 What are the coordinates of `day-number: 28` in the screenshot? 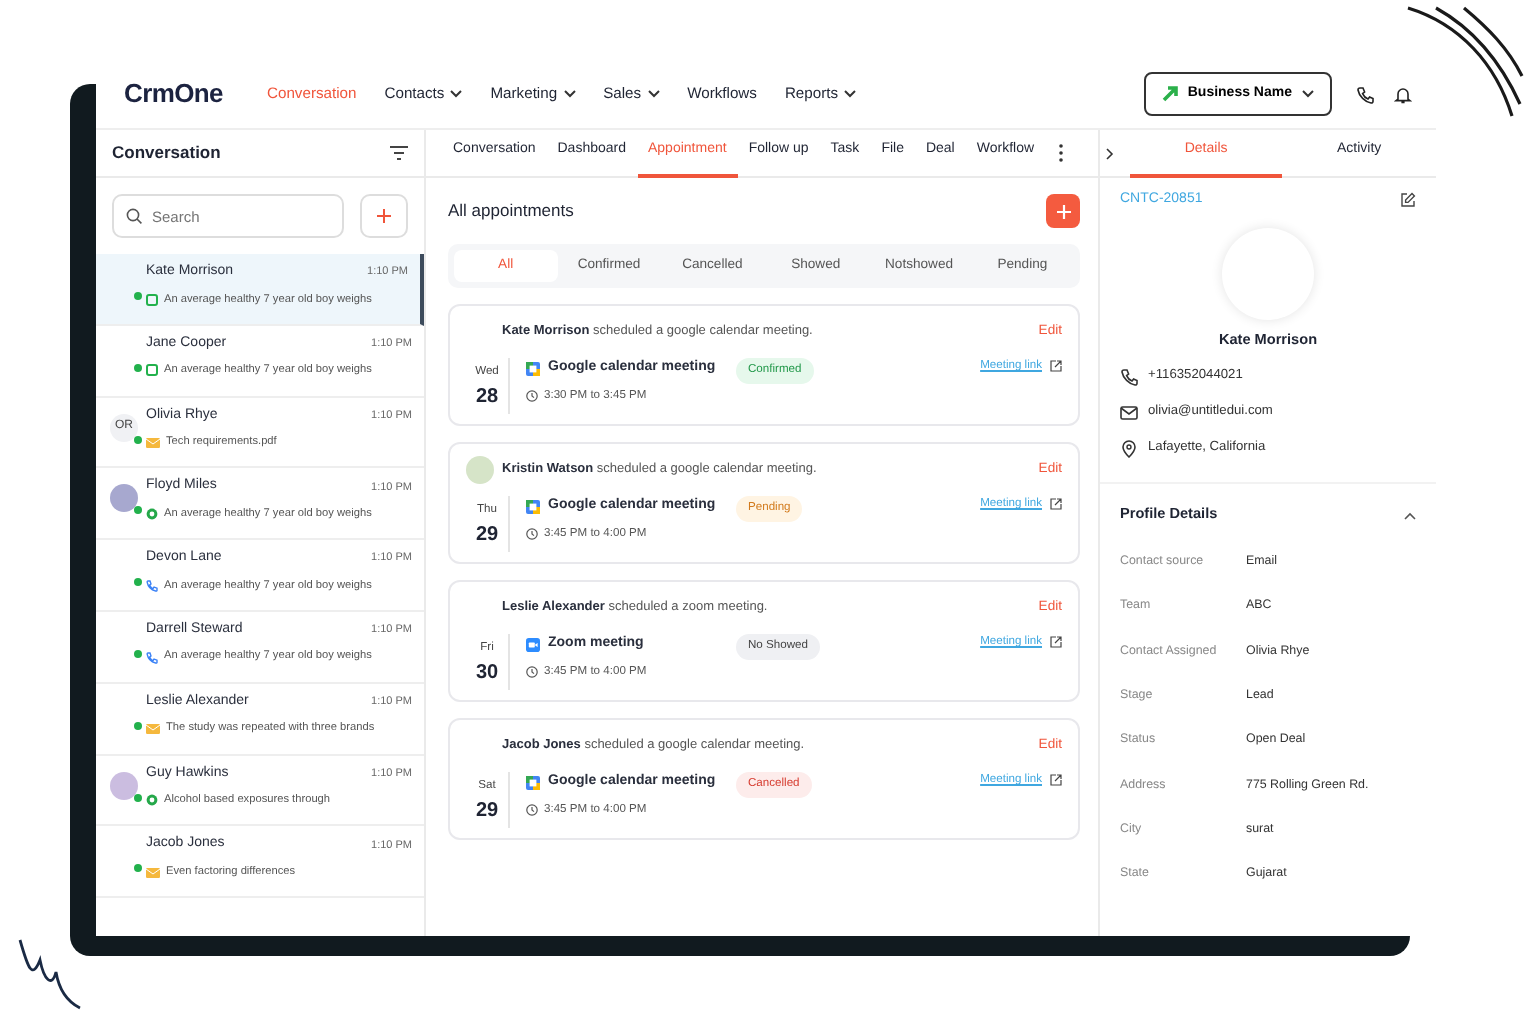 It's located at (487, 397).